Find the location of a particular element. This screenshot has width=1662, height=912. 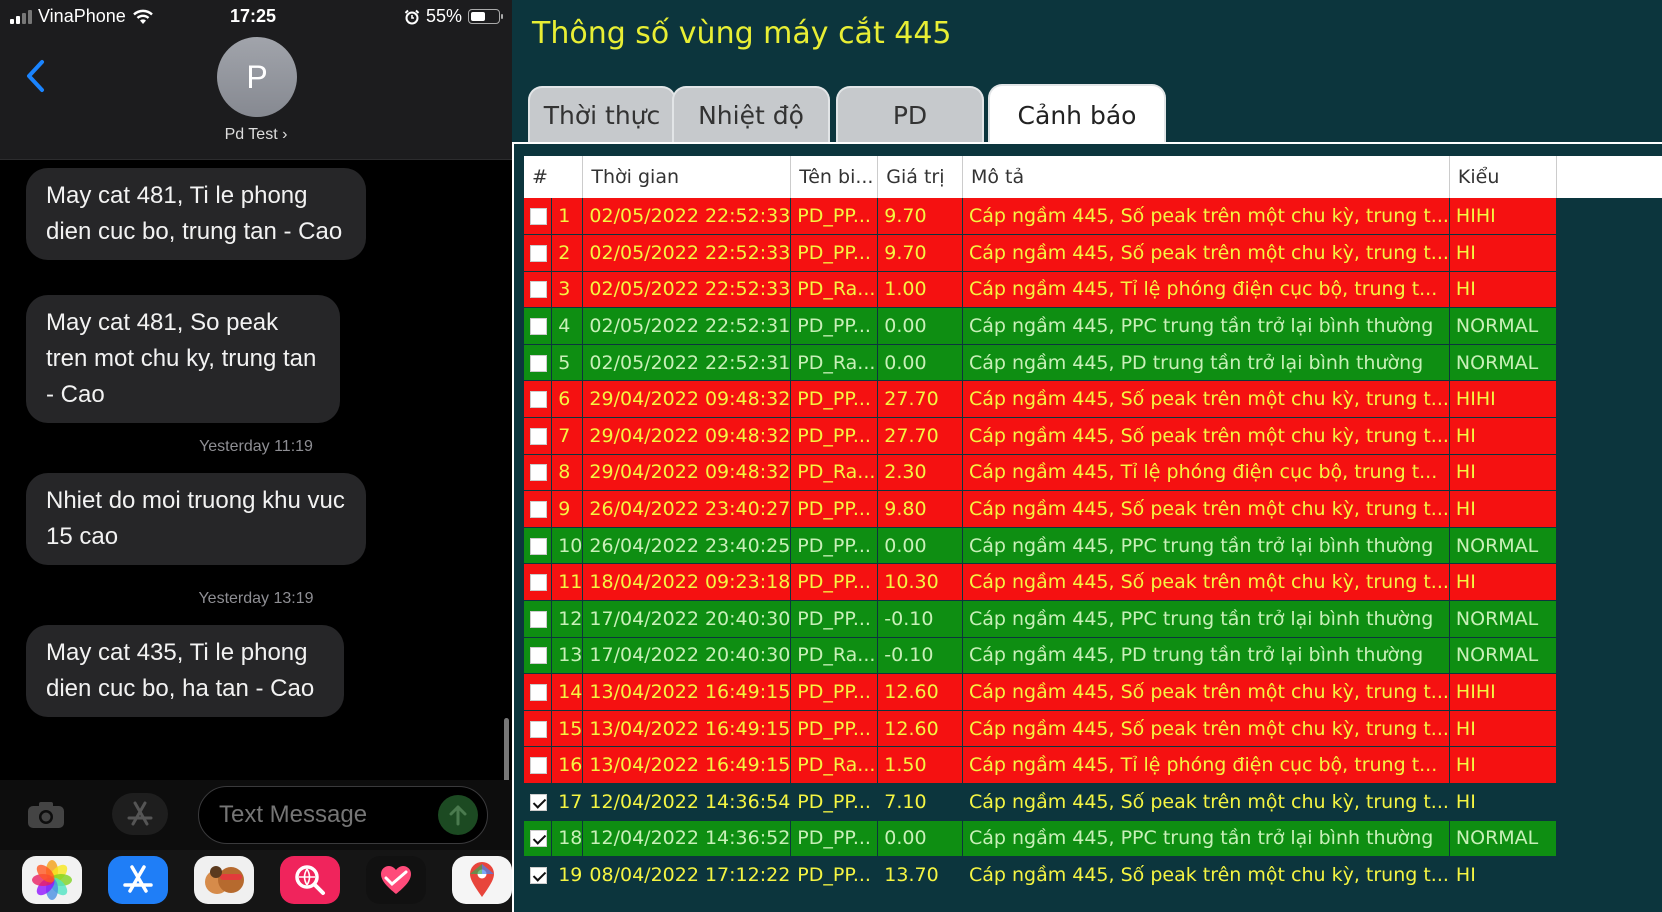

message-bubble: Nhiet do moi truong khu vuc 15 cao is located at coordinates (196, 519).